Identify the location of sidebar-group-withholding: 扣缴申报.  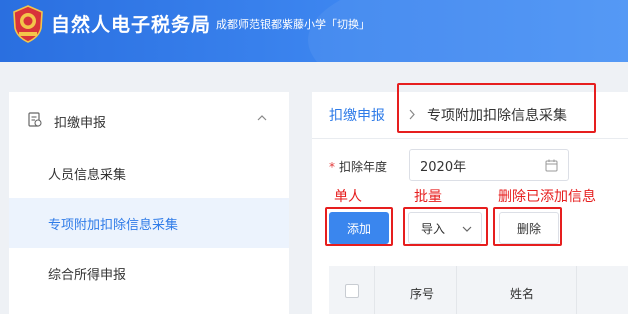
(149, 119).